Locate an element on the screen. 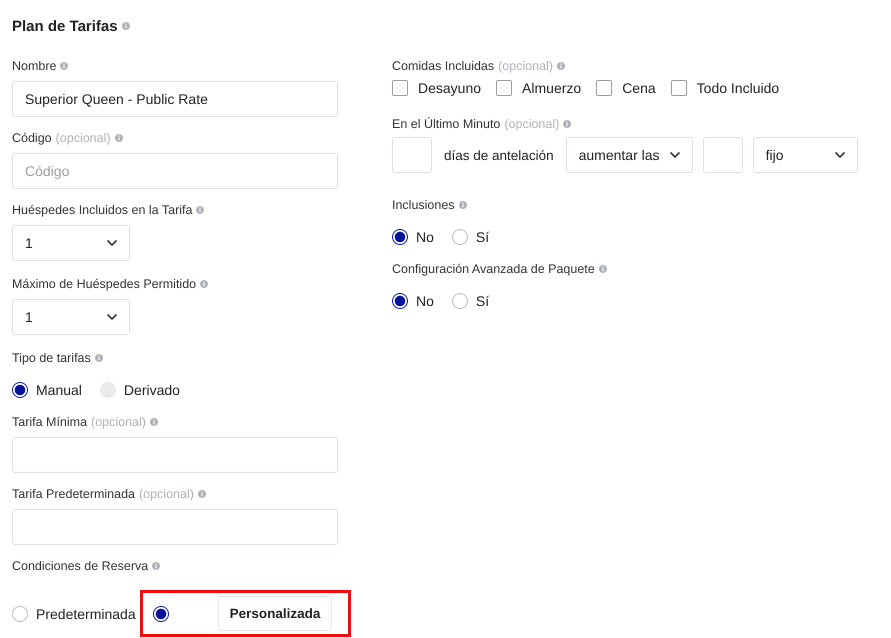 The height and width of the screenshot is (638, 891). select-dropdown: aumentar las is located at coordinates (629, 155).